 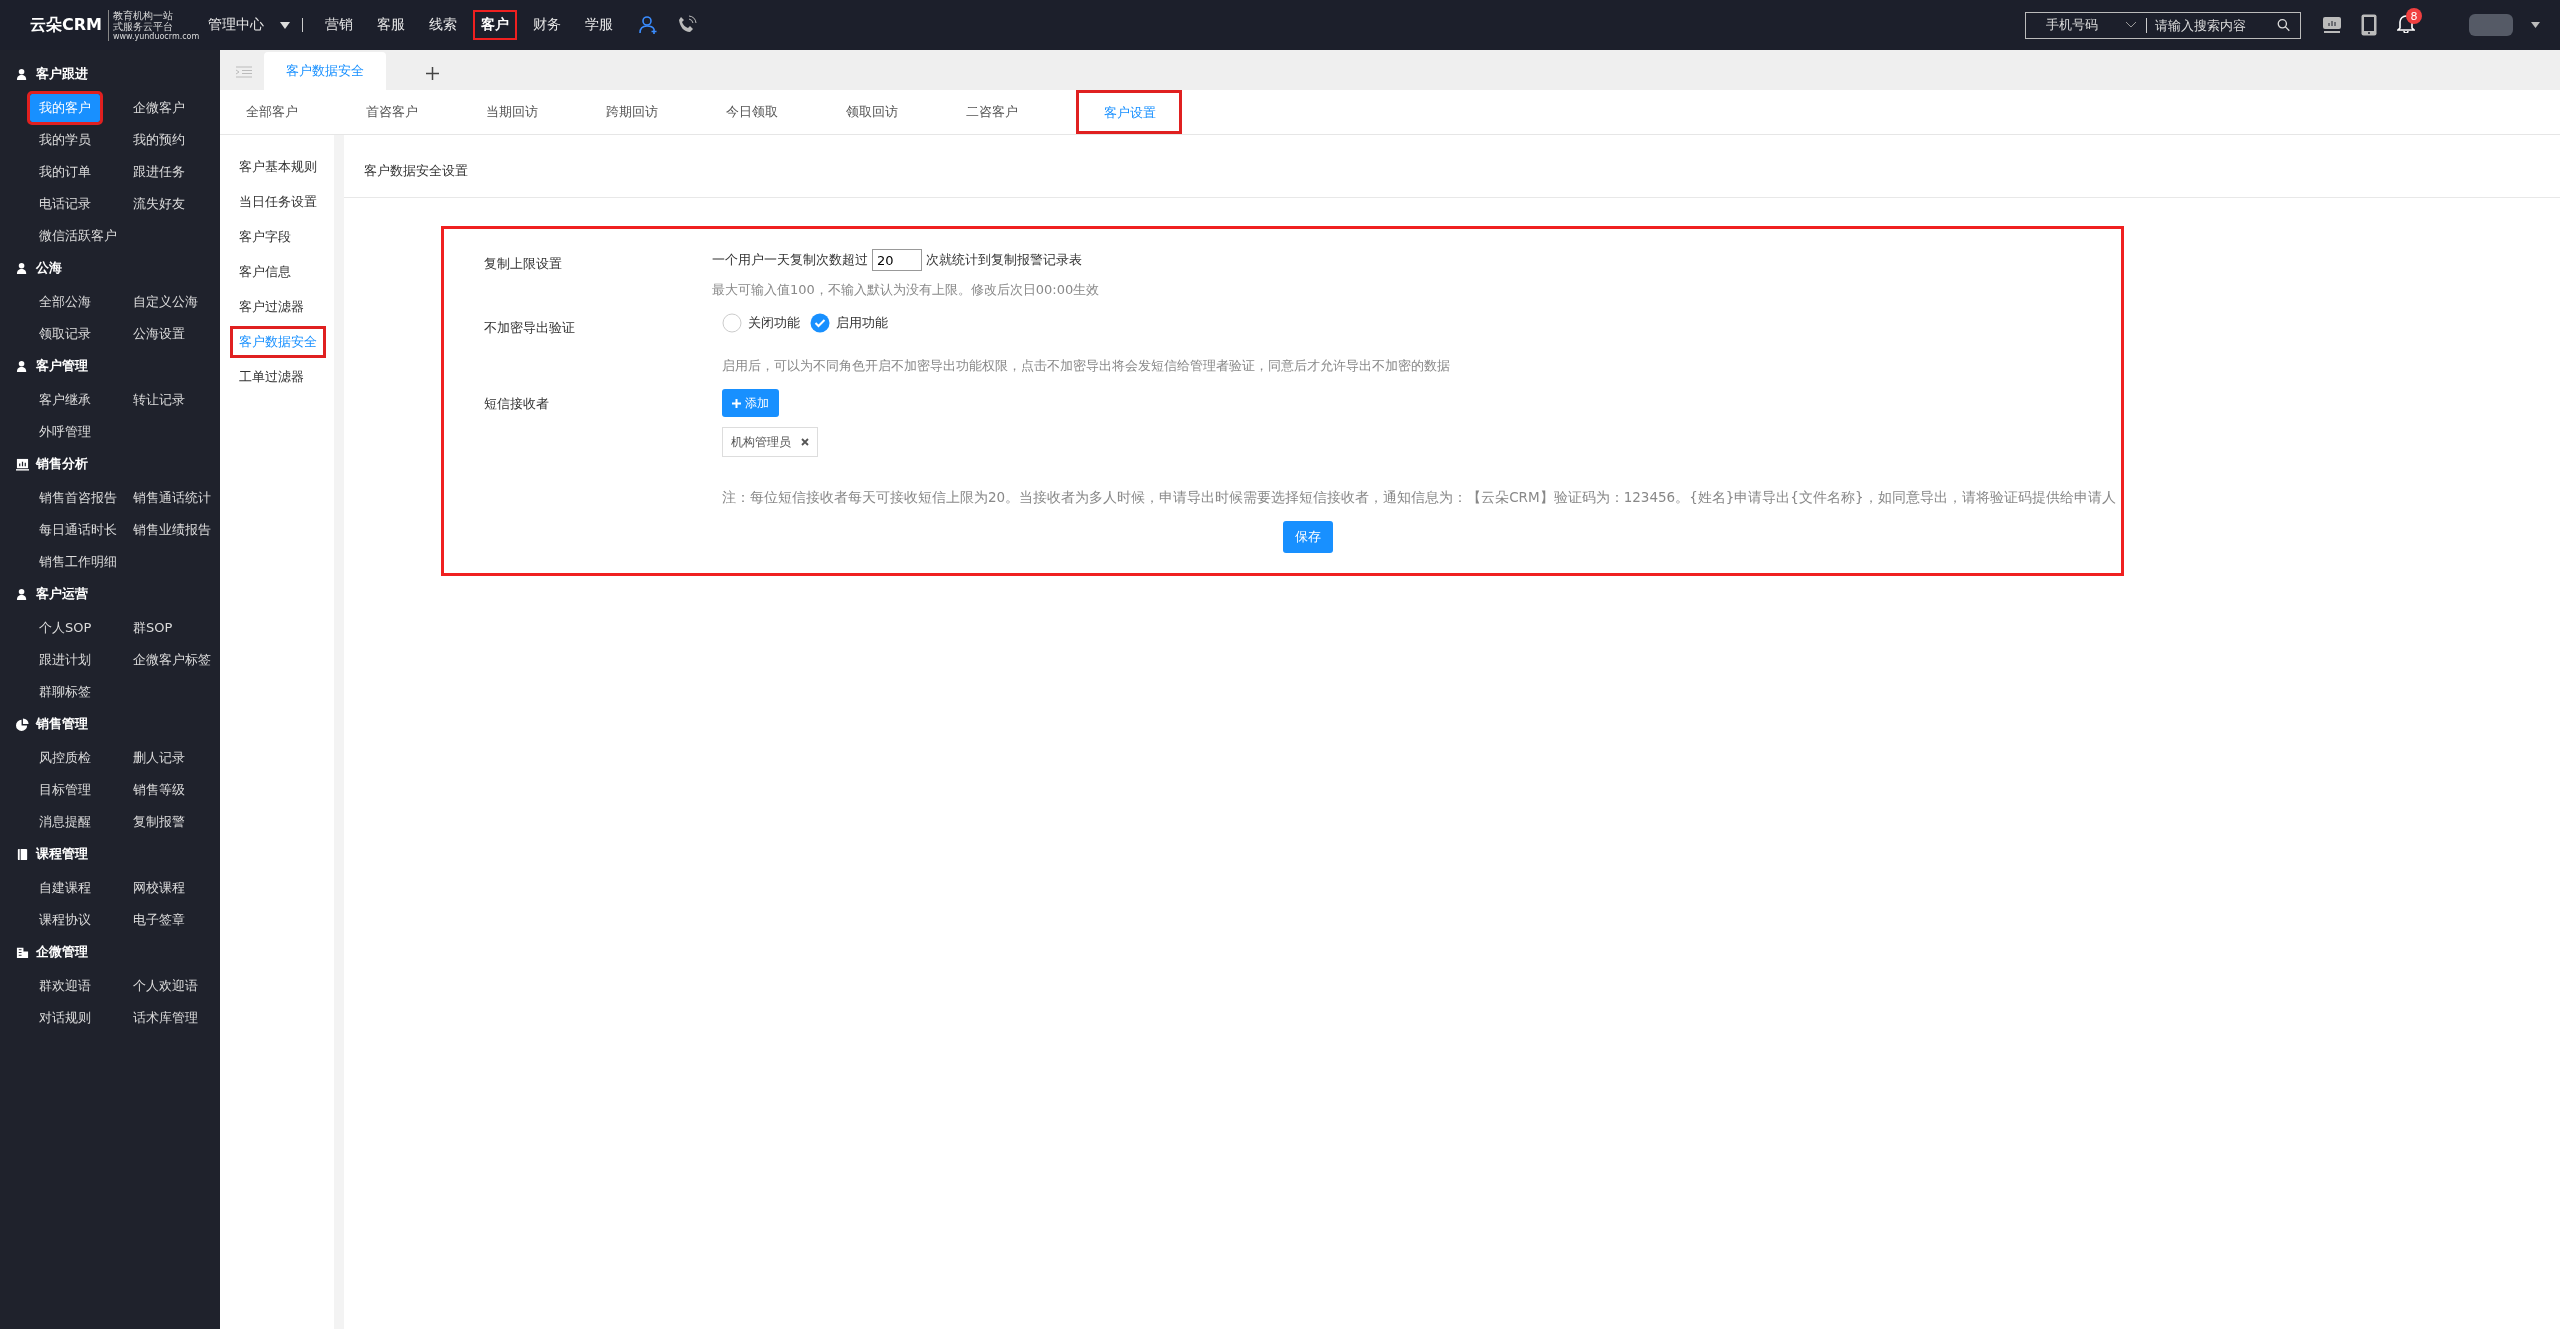 I want to click on sidebar-item: 目标管理, so click(x=65, y=790).